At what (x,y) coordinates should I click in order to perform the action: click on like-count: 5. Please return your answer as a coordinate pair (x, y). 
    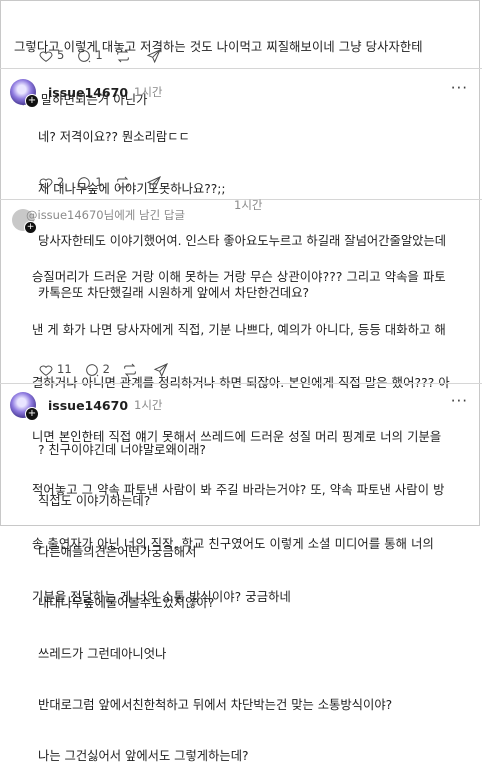
    Looking at the image, I should click on (61, 55).